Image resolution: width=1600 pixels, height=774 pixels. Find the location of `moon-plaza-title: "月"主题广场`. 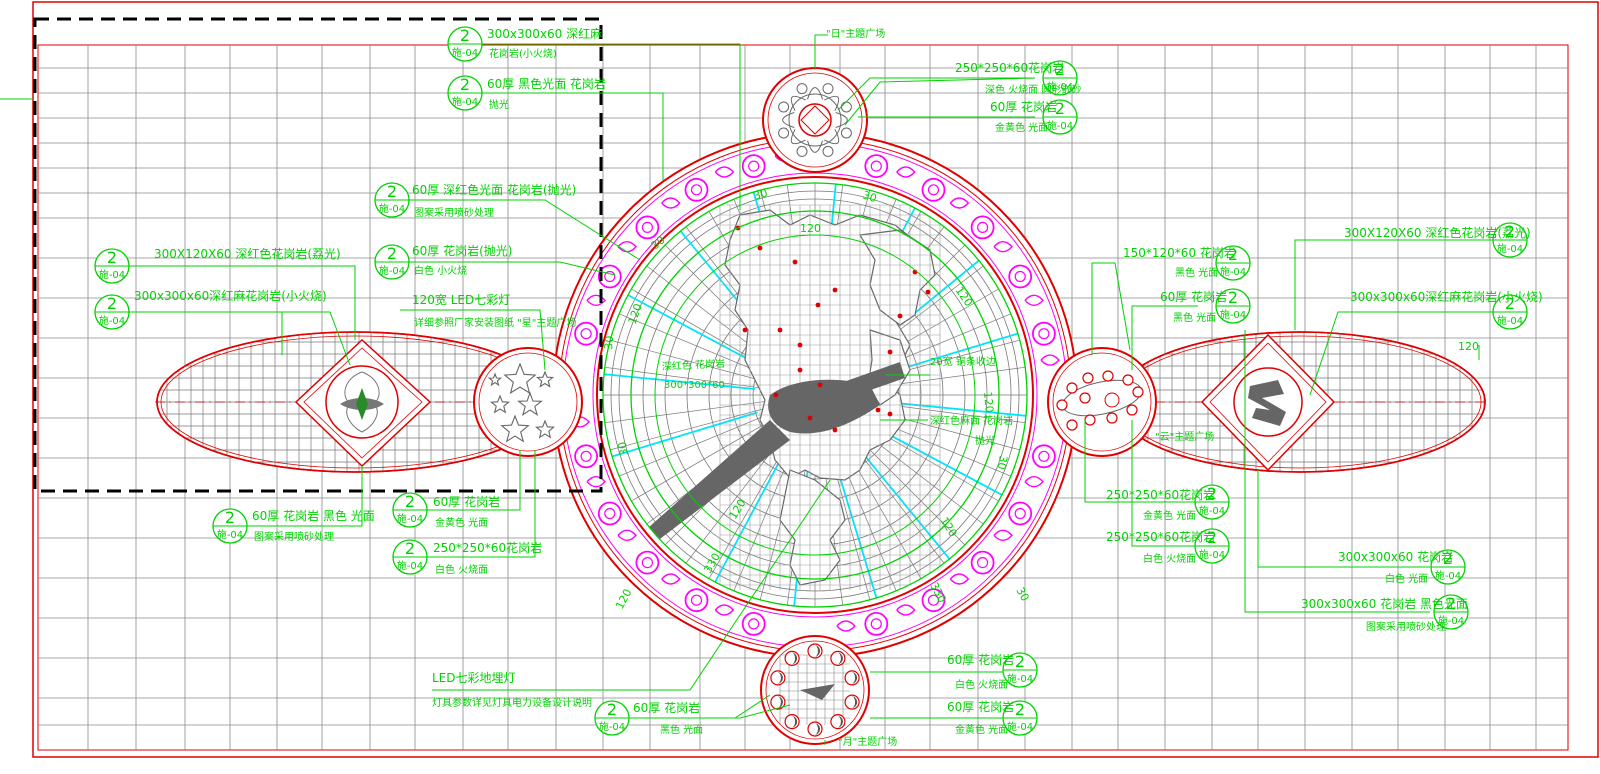

moon-plaza-title: "月"主题广场 is located at coordinates (867, 741).